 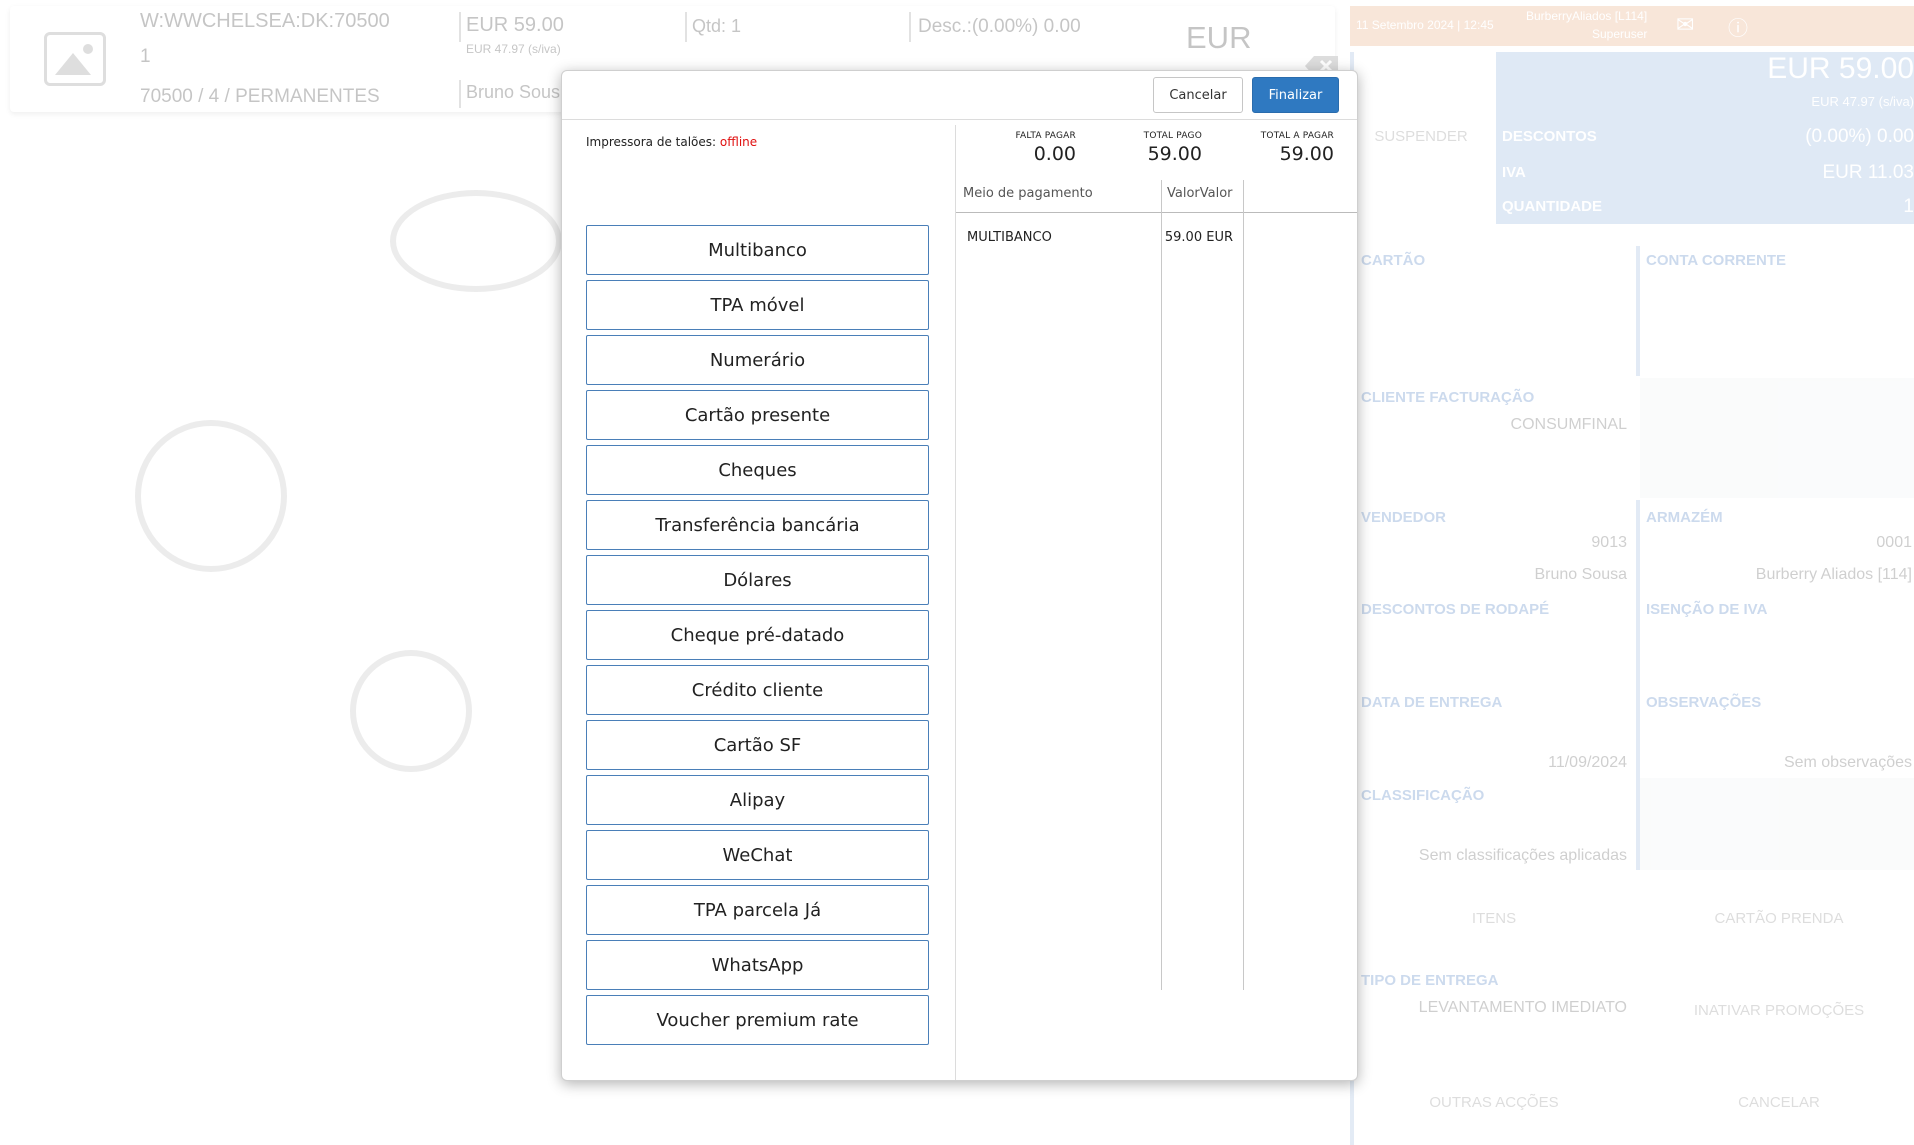 What do you see at coordinates (757, 1020) in the screenshot?
I see `payment-method-button: Voucher premium rate` at bounding box center [757, 1020].